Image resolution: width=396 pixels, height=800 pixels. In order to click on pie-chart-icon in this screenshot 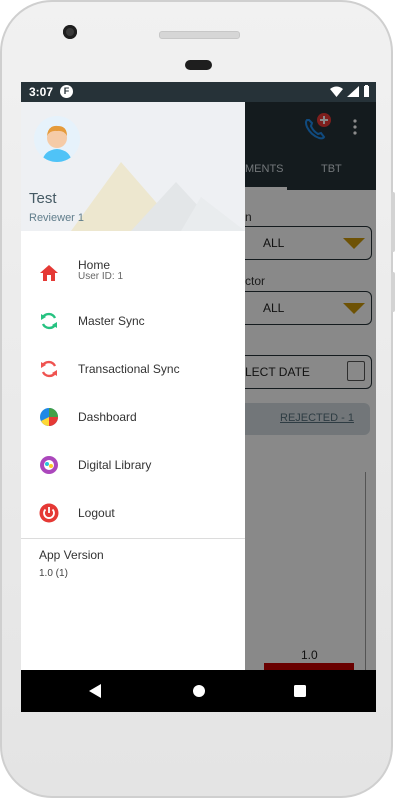, I will do `click(49, 417)`.